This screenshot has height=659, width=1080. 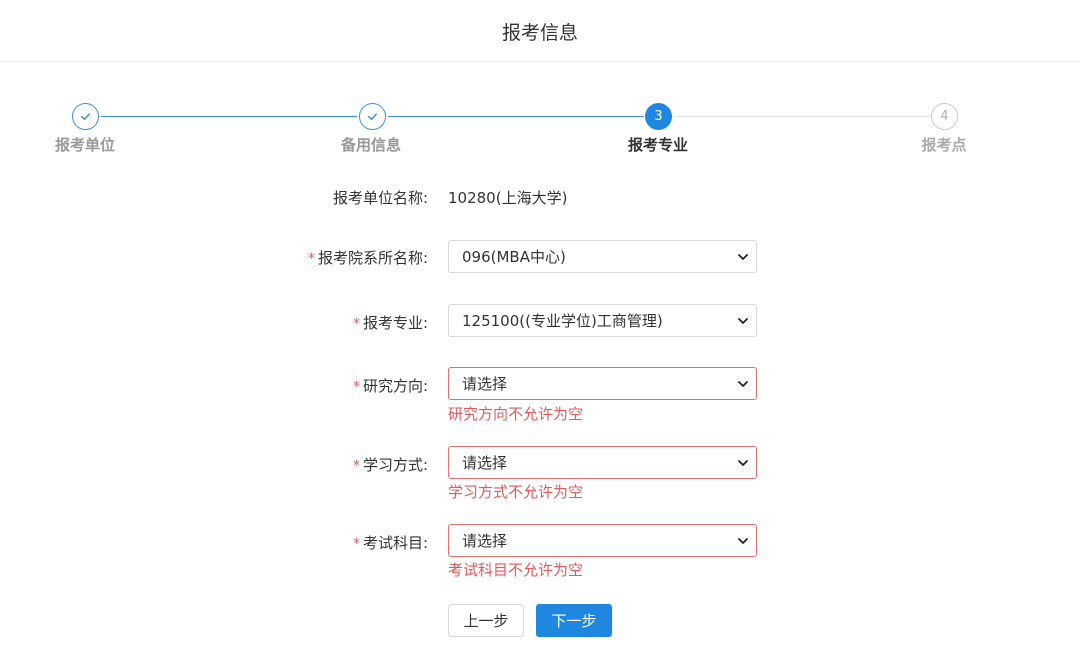 I want to click on page-header: 报考信息, so click(x=540, y=31).